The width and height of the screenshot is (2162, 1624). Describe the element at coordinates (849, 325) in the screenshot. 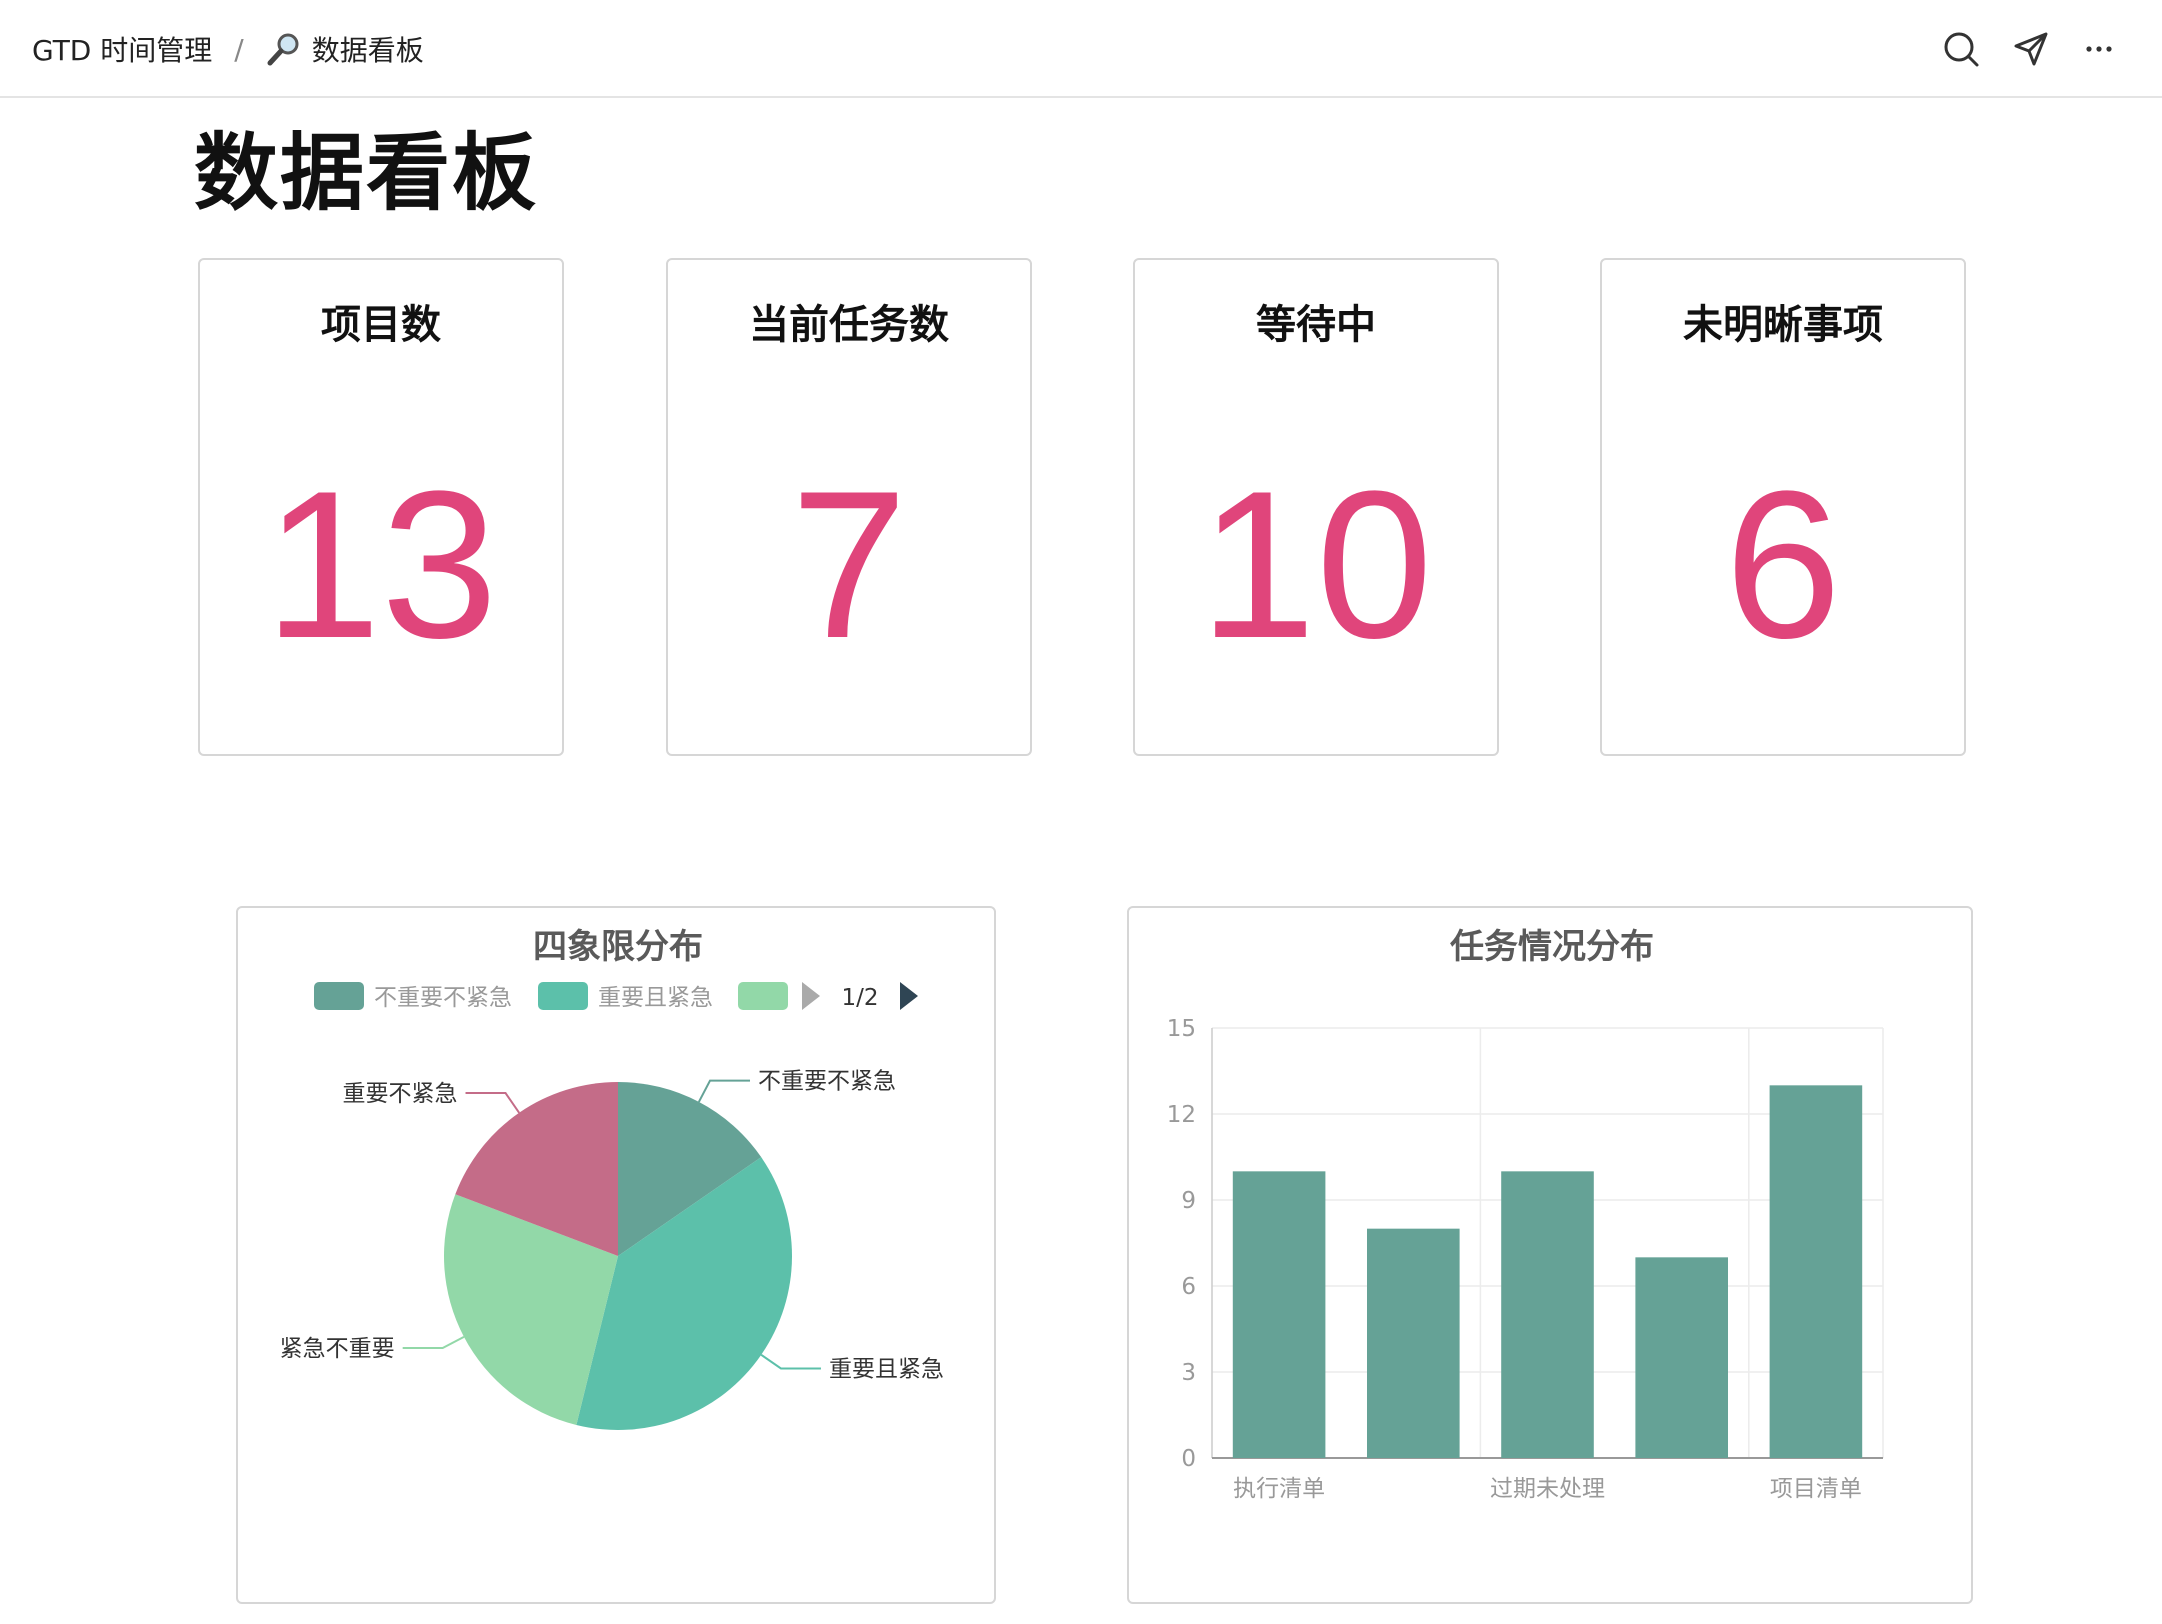

I see `stat-label: 当前任务数` at that location.